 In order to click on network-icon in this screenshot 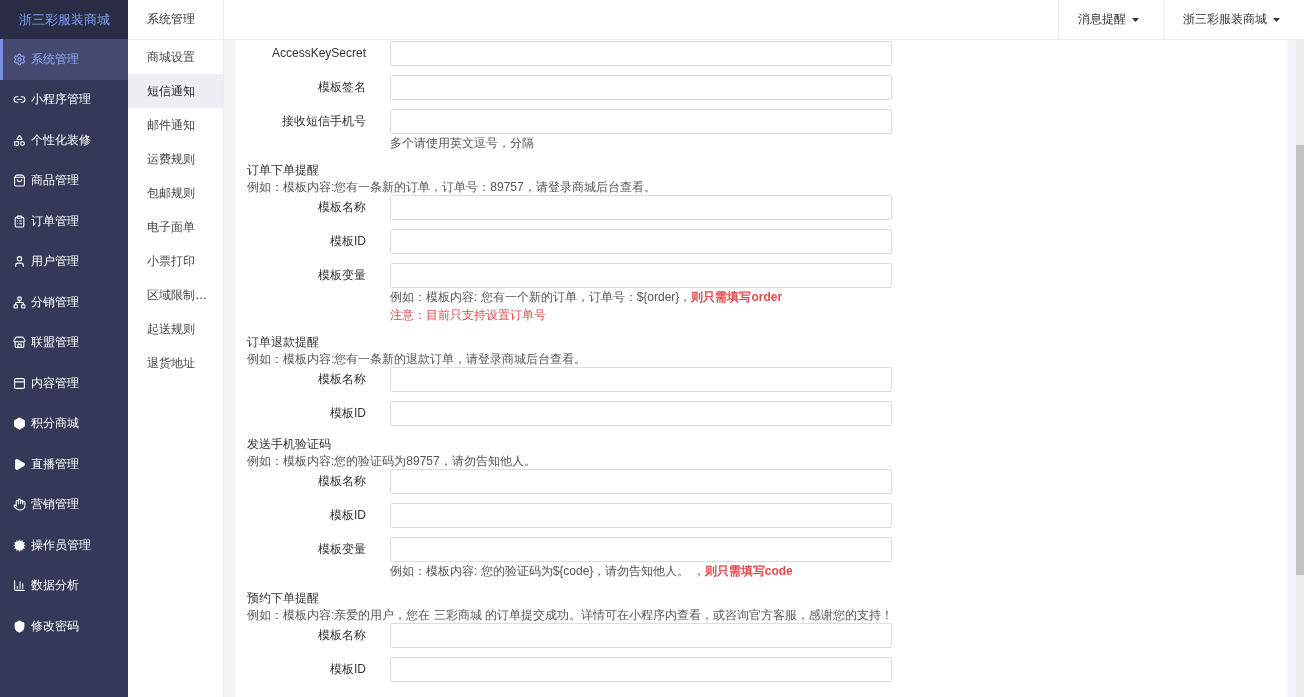, I will do `click(19, 302)`.